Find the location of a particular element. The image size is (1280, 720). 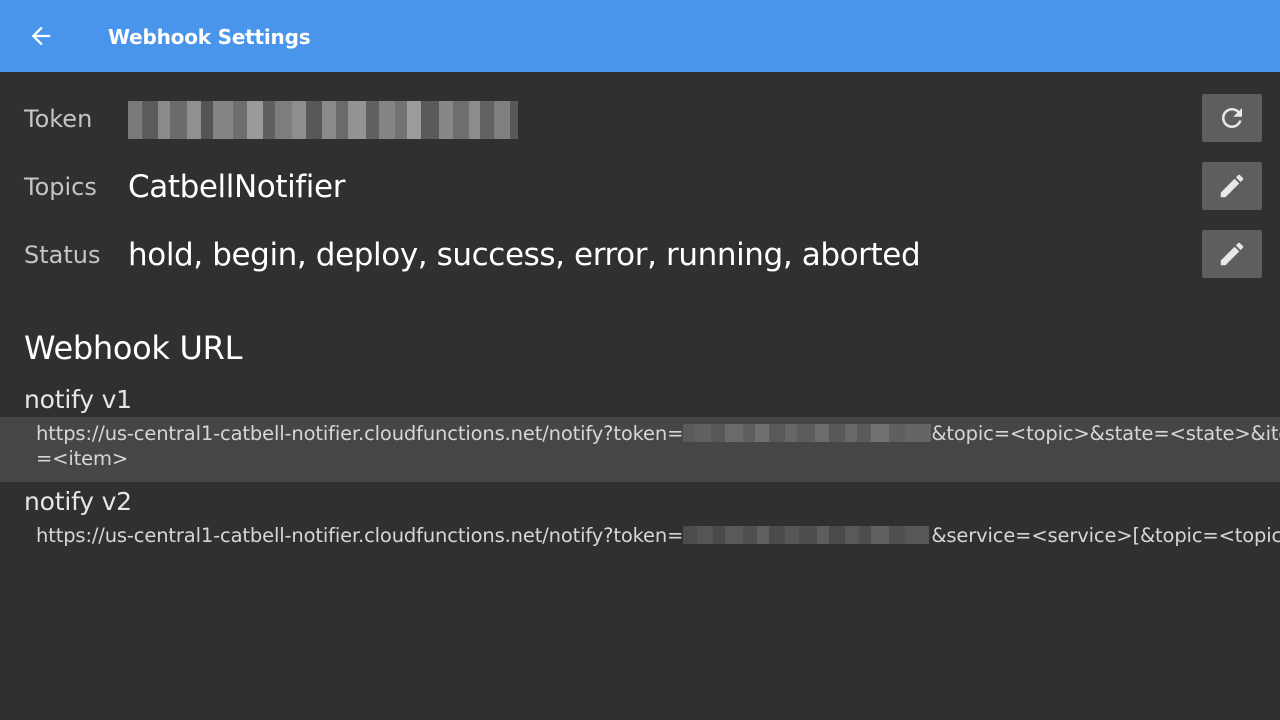

topics-label: Topics is located at coordinates (60, 187).